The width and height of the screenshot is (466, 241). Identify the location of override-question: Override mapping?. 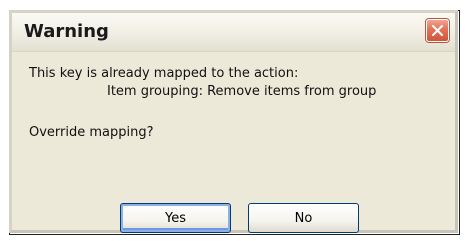
(91, 132).